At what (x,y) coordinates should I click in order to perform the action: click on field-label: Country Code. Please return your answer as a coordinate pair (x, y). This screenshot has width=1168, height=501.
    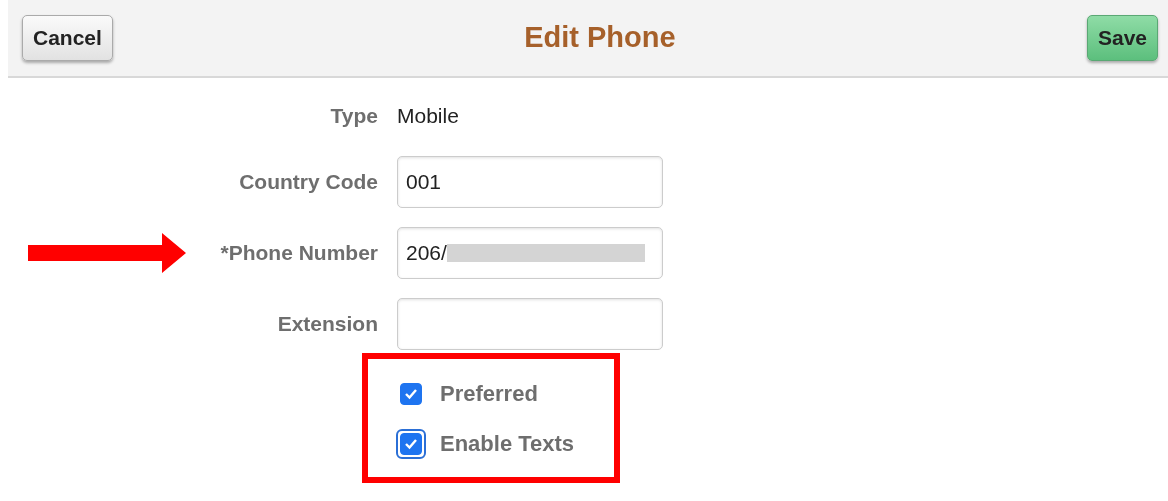
    Looking at the image, I should click on (308, 181).